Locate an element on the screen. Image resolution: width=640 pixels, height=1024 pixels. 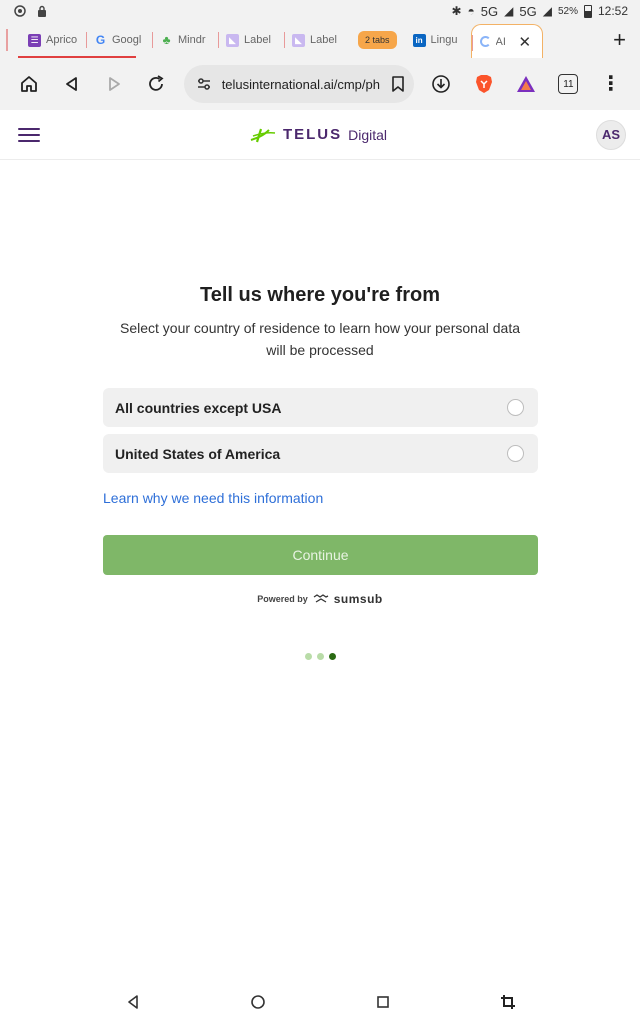
tab-label: Aprico is located at coordinates (62, 40).